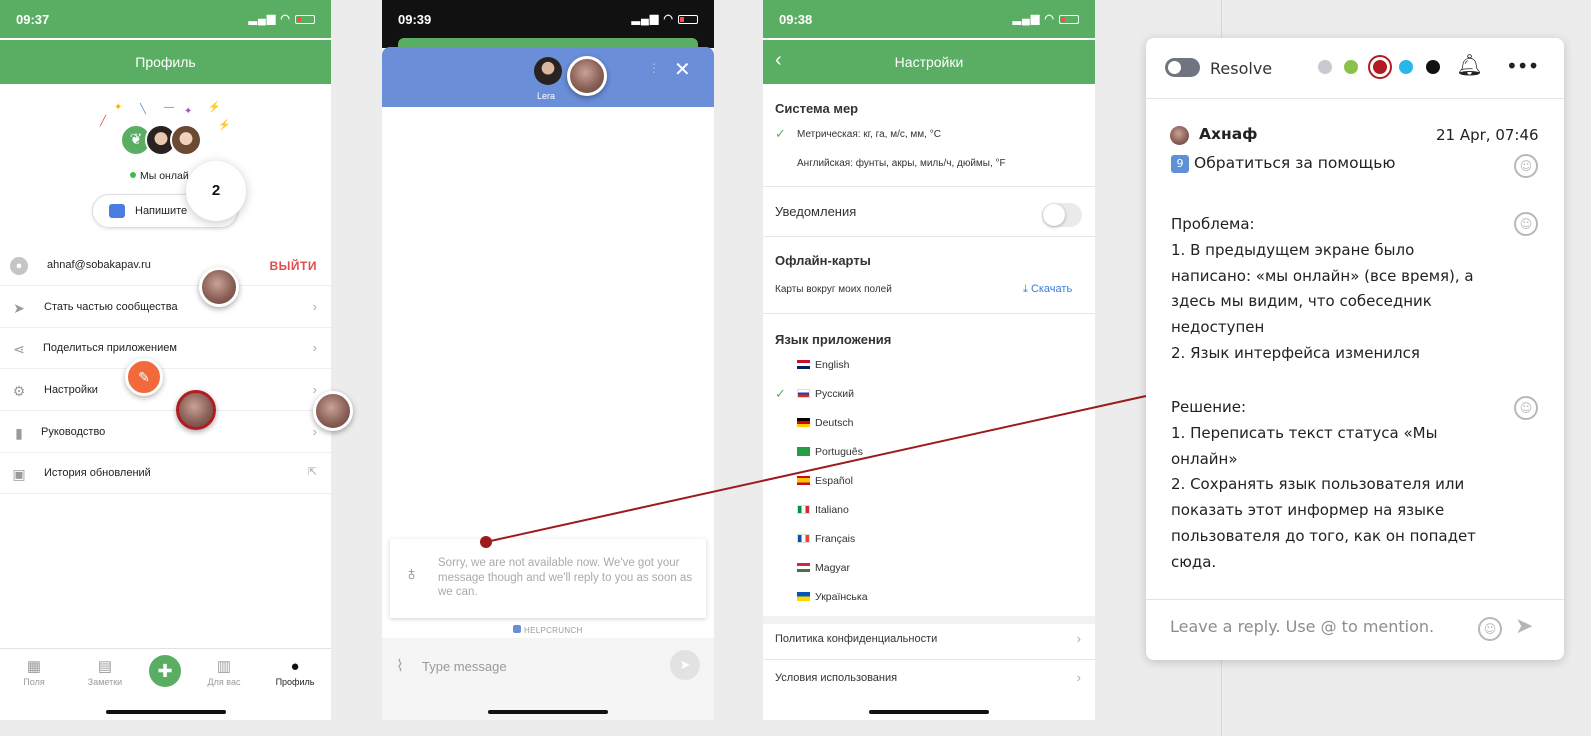 This screenshot has height=736, width=1591. I want to click on author-name: Ахнаф, so click(1228, 134).